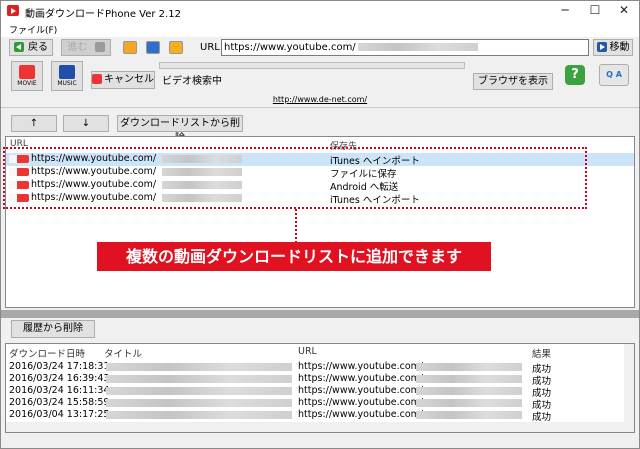 Image resolution: width=640 pixels, height=449 pixels. Describe the element at coordinates (290, 47) in the screenshot. I see `url-value: https://www.youtube.com/` at that location.